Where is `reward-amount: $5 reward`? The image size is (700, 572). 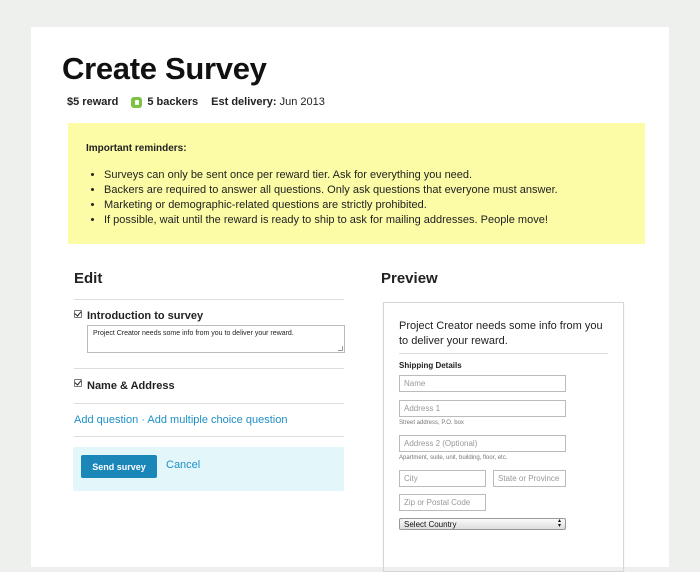 reward-amount: $5 reward is located at coordinates (93, 102).